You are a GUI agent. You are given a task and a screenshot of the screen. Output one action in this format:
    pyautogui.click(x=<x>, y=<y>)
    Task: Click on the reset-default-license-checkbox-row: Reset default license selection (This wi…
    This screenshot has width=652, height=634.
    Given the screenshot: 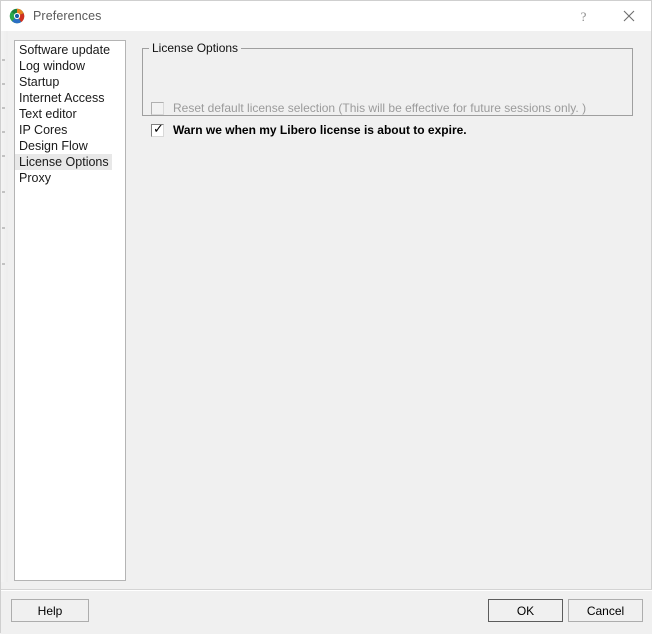 What is the action you would take?
    pyautogui.click(x=368, y=108)
    